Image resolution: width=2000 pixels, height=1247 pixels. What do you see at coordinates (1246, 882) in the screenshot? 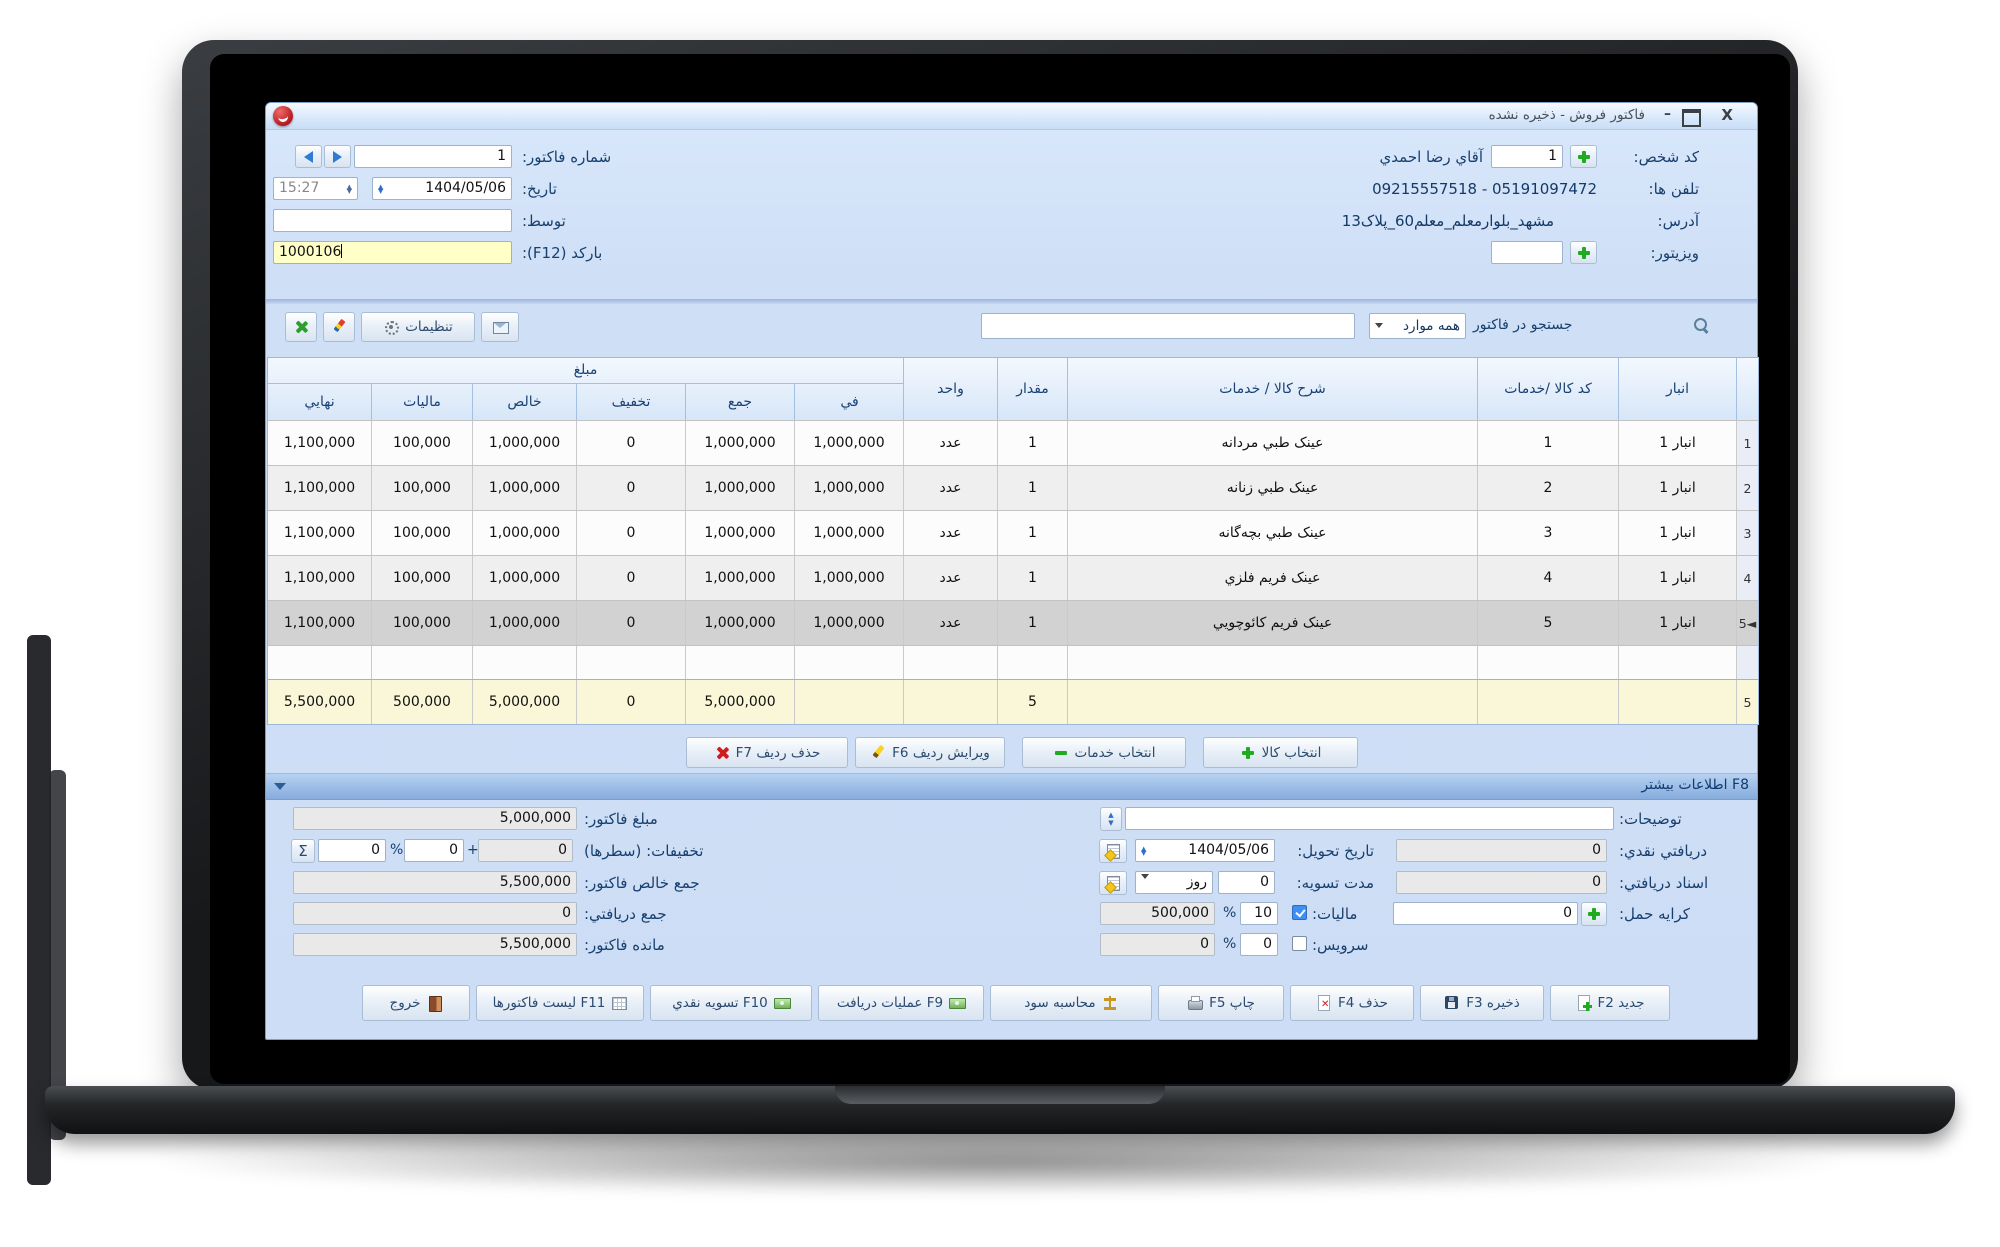
I see `settlement-input: 0` at bounding box center [1246, 882].